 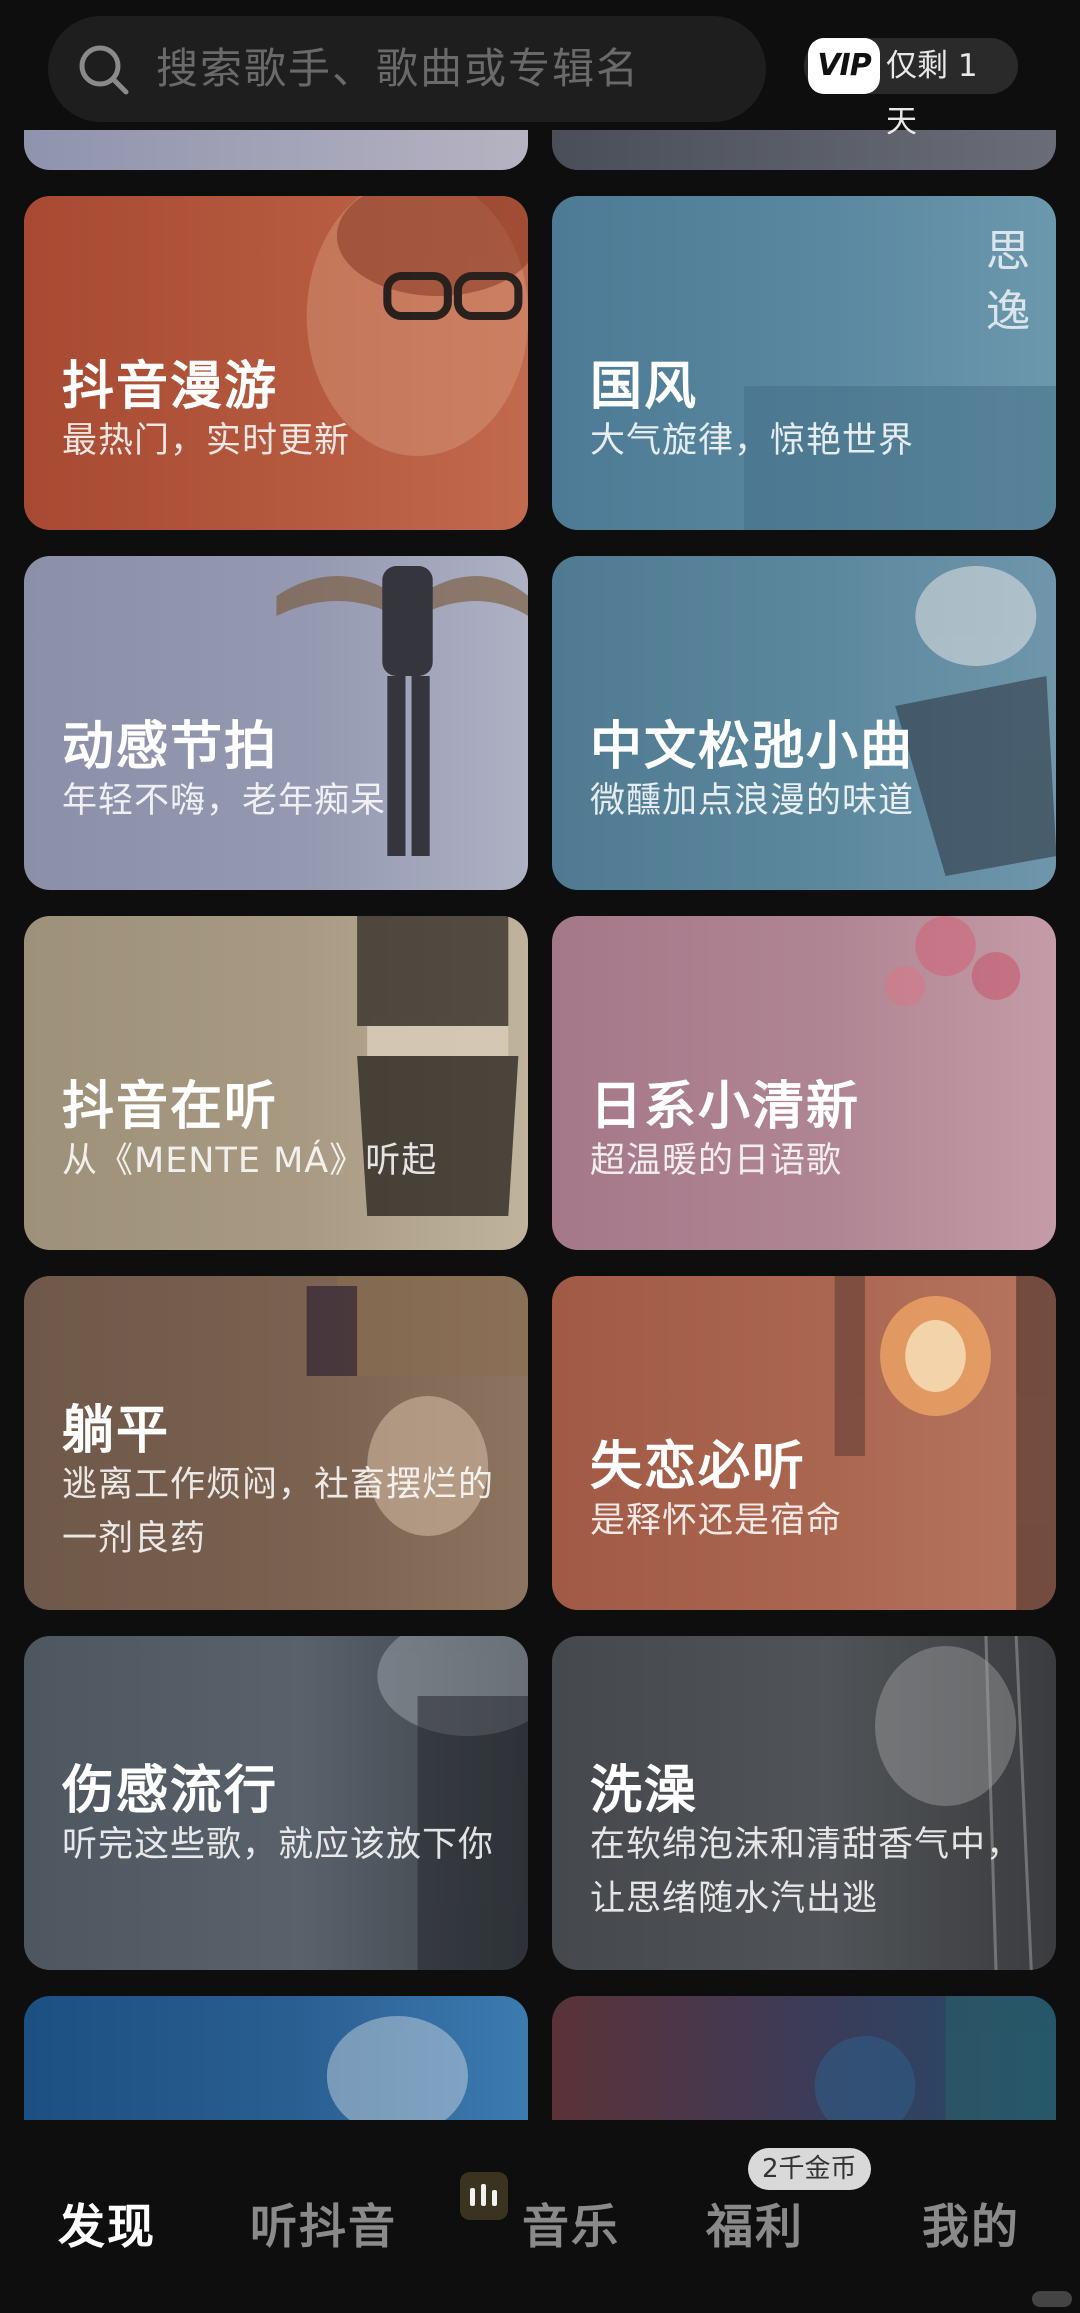 I want to click on card-title: 中文松弛小曲, so click(x=752, y=747).